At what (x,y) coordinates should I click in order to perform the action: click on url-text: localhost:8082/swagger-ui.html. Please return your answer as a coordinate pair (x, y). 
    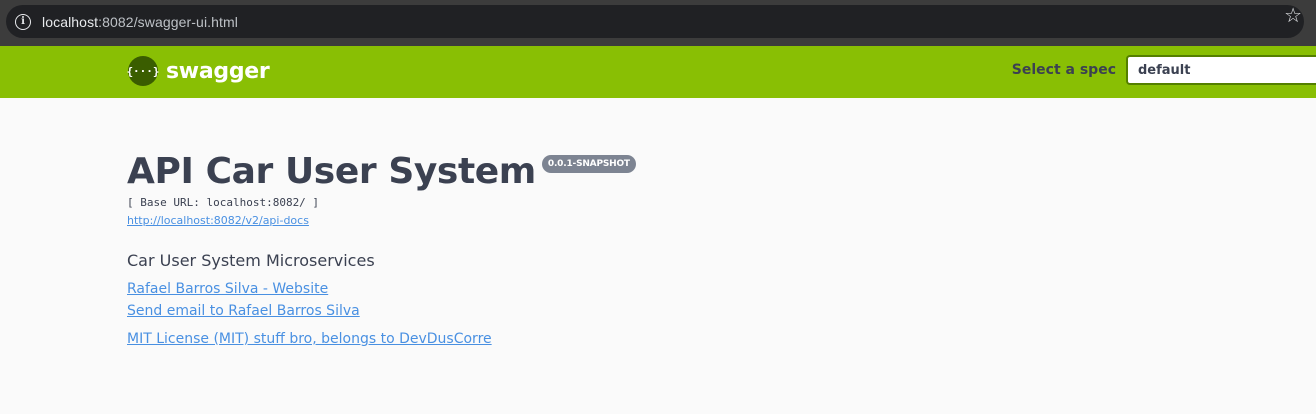
    Looking at the image, I should click on (140, 22).